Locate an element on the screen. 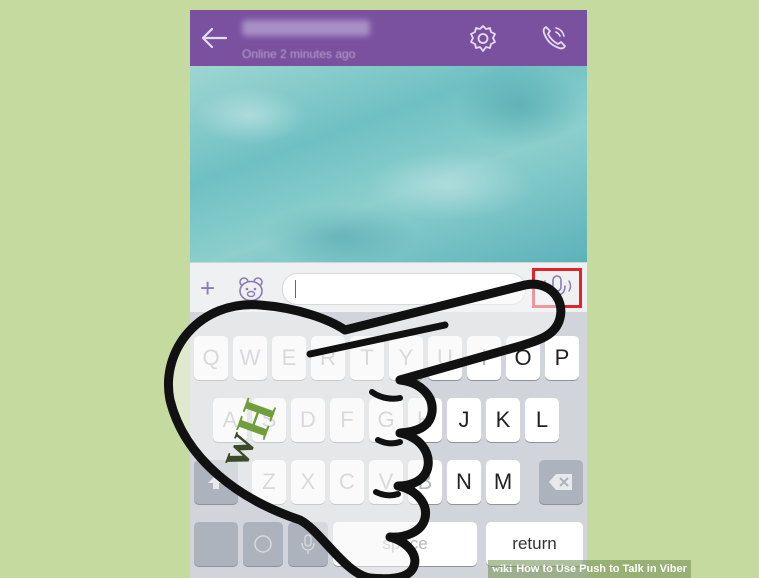  sticker-button is located at coordinates (251, 289).